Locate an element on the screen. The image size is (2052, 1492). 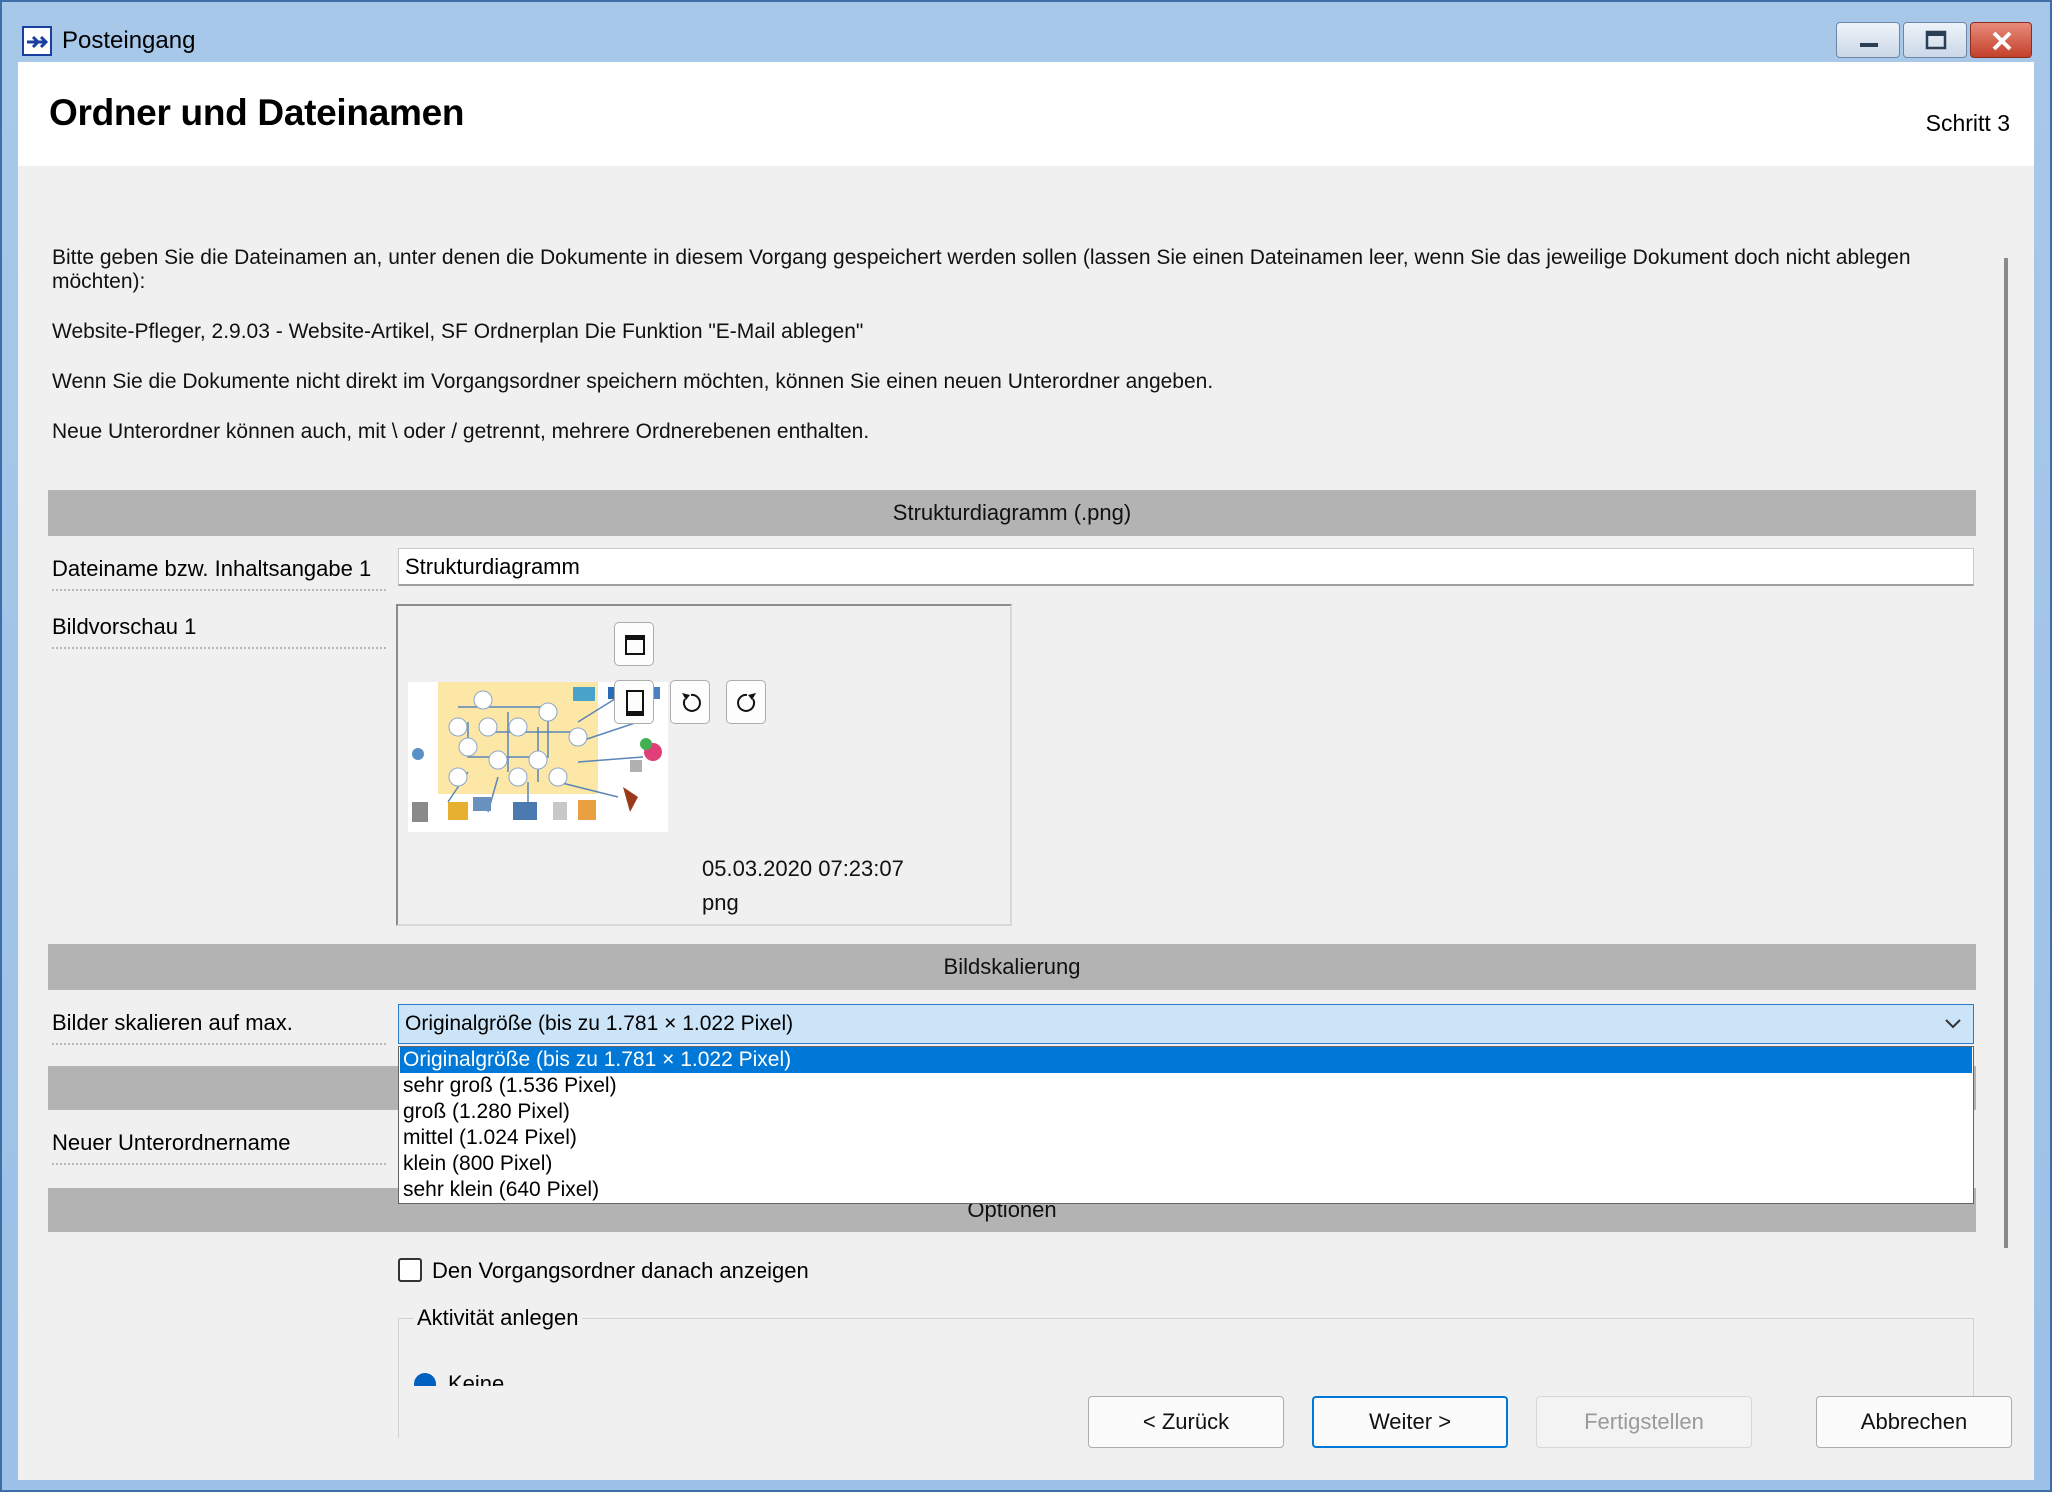
full-view-button is located at coordinates (634, 644).